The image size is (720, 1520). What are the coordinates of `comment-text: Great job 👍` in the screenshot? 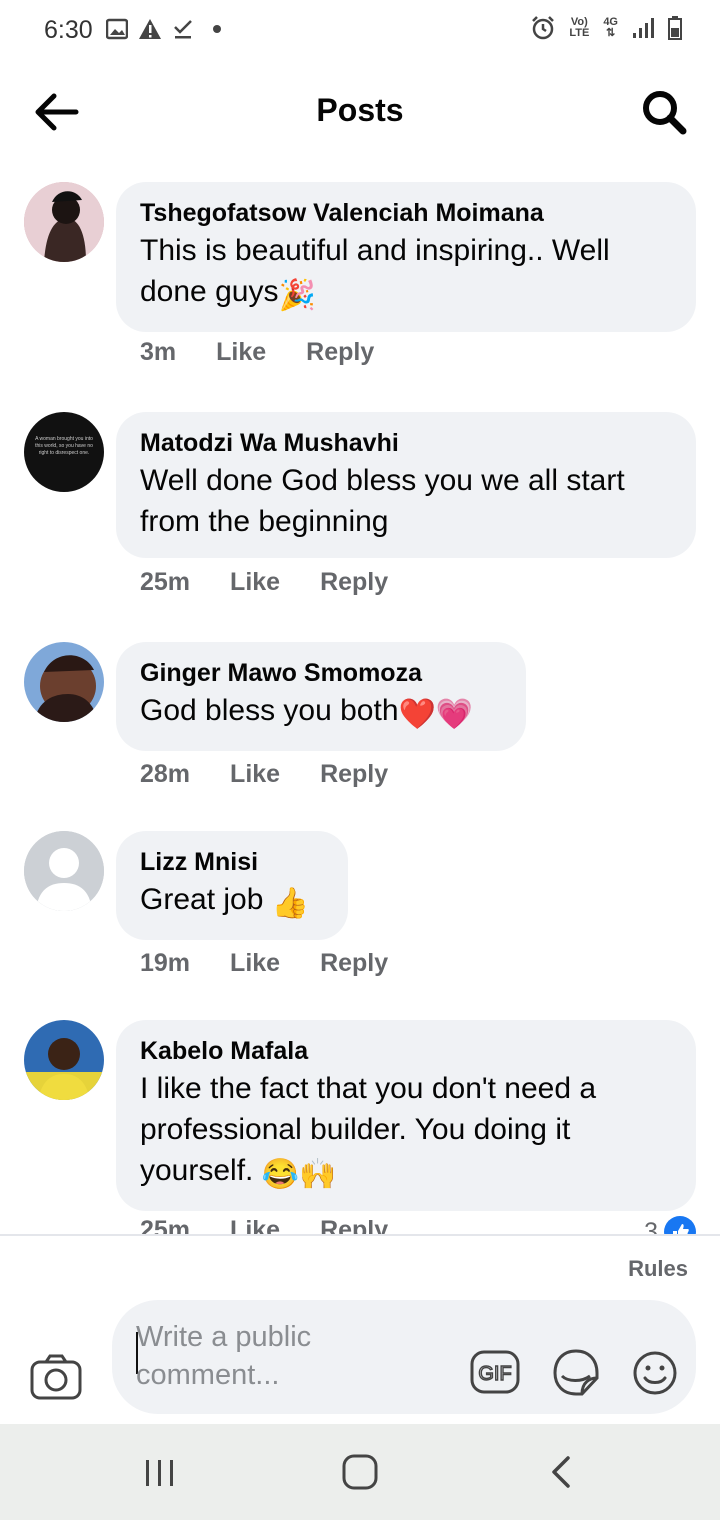 It's located at (232, 901).